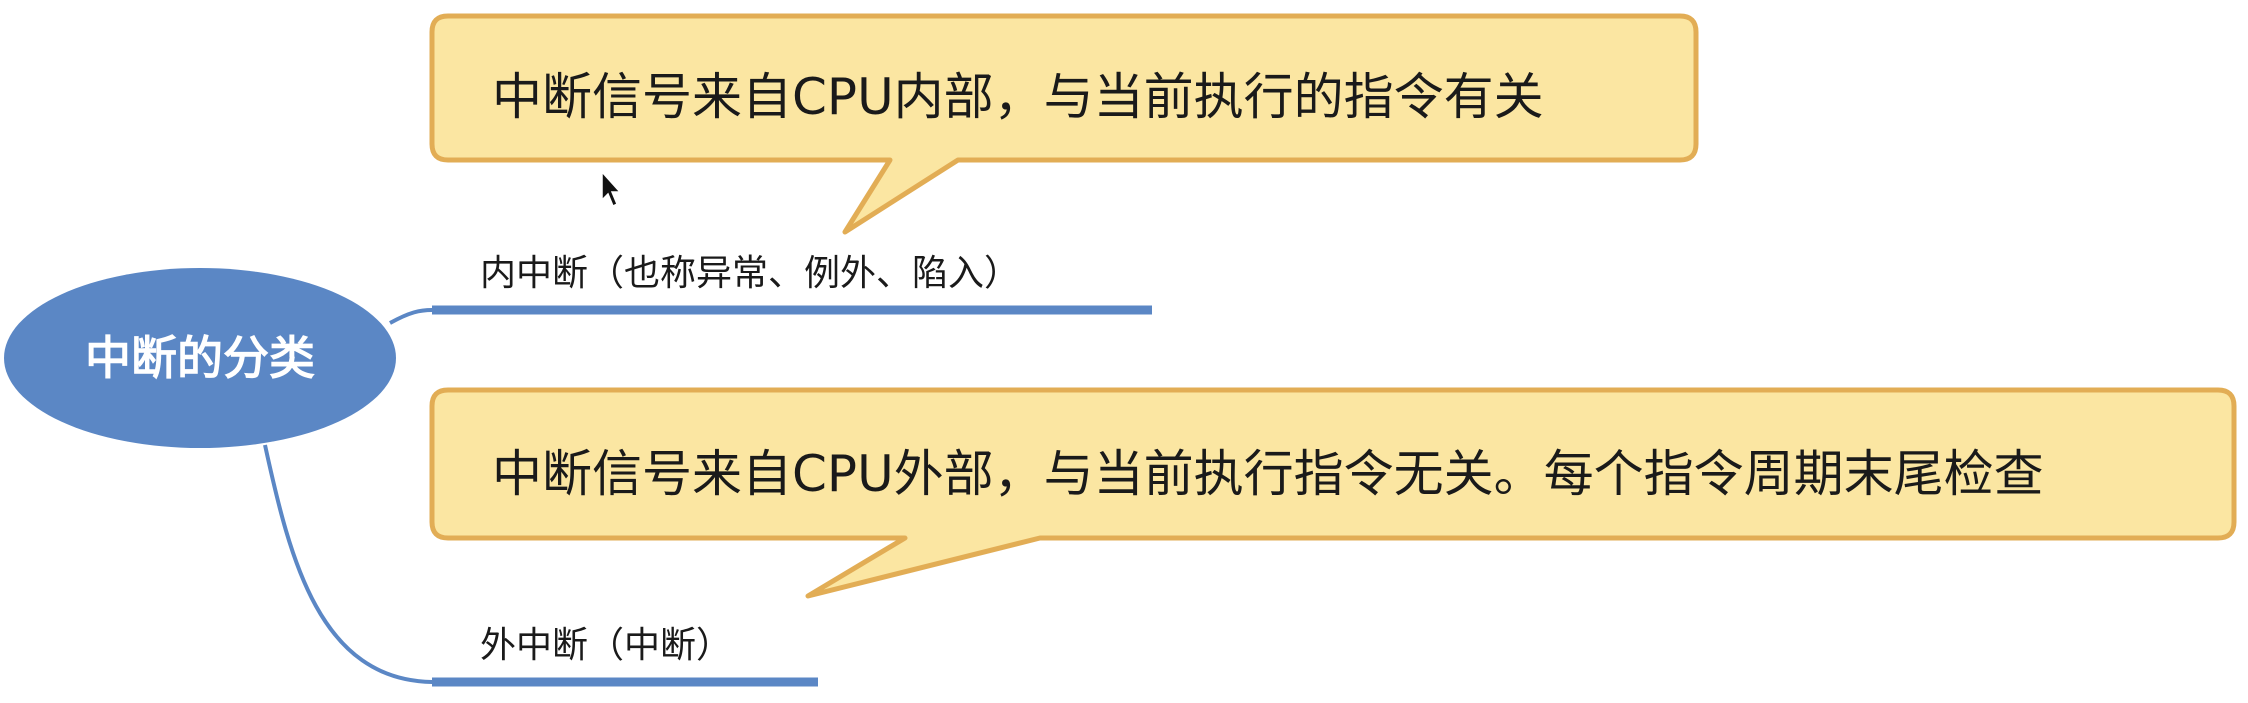 The height and width of the screenshot is (703, 2248). I want to click on root-node: 中断的分类, so click(200, 358).